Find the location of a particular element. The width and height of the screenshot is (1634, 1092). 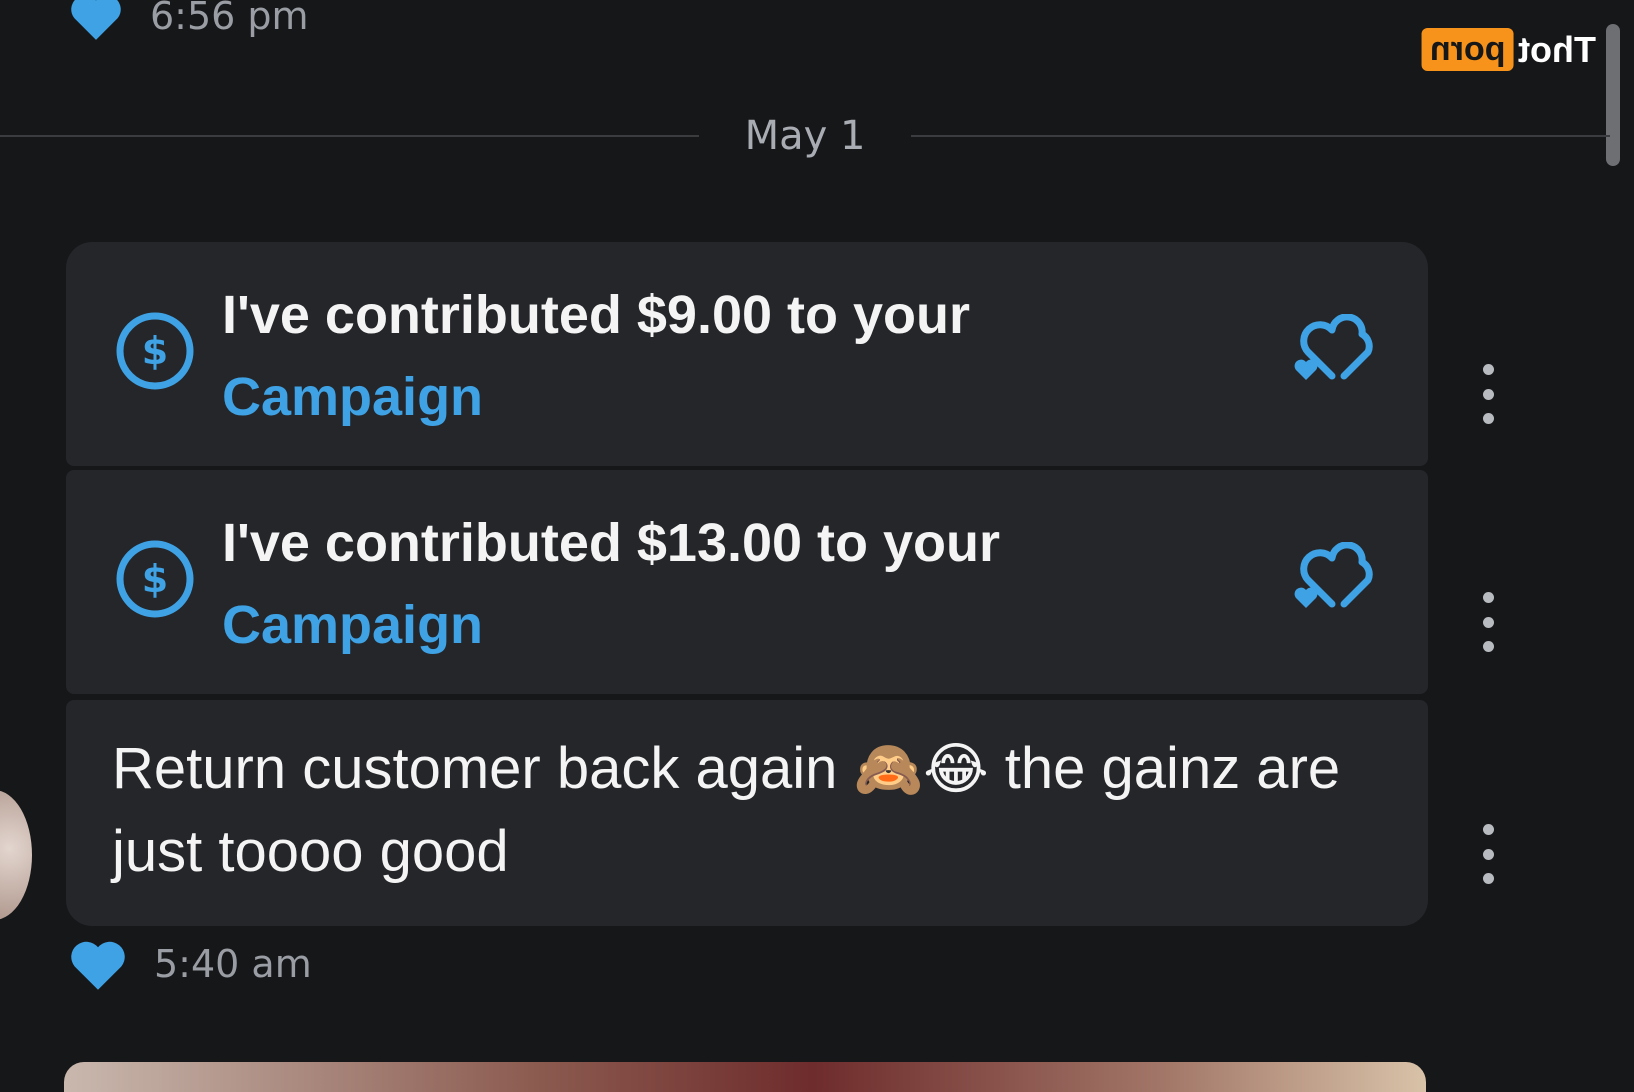

watermark-box: porn is located at coordinates (1468, 49).